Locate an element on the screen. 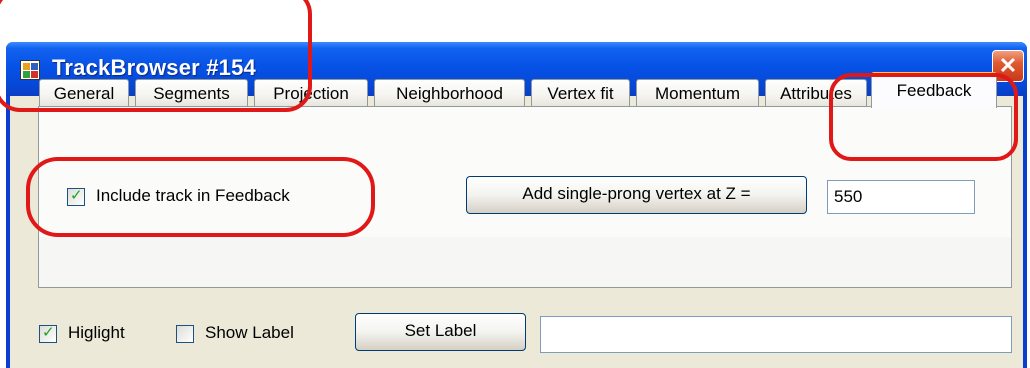 The height and width of the screenshot is (368, 1030). include-track-checkbox: ✓ is located at coordinates (76, 196).